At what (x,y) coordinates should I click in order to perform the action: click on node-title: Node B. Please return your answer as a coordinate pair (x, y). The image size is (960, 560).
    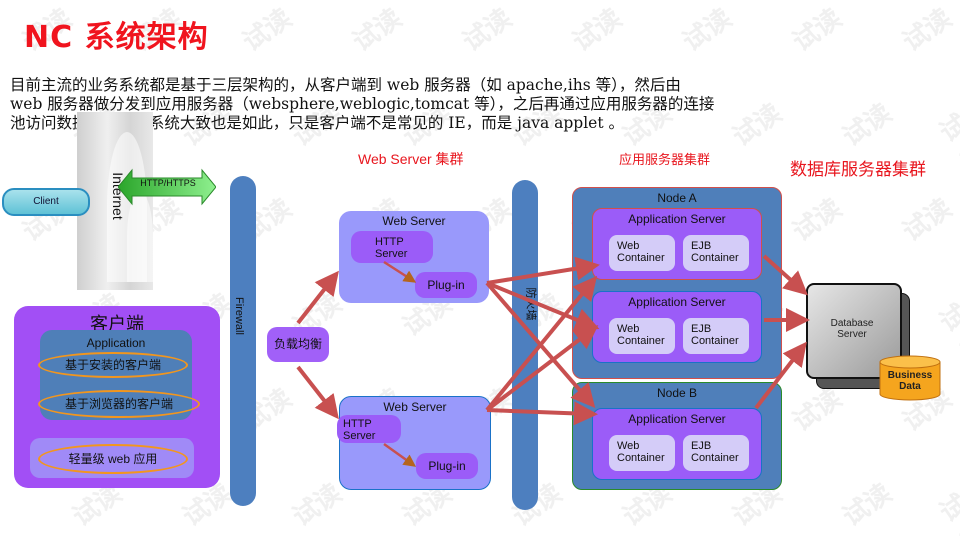
    Looking at the image, I should click on (677, 393).